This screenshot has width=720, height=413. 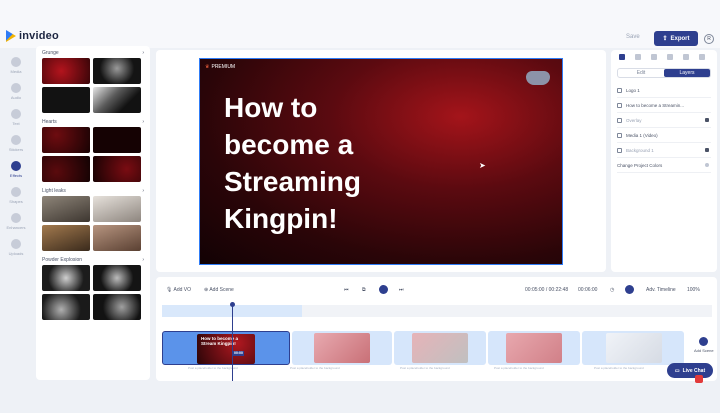 What do you see at coordinates (178, 290) in the screenshot?
I see `add-vo-button: 🎙 Add VO` at bounding box center [178, 290].